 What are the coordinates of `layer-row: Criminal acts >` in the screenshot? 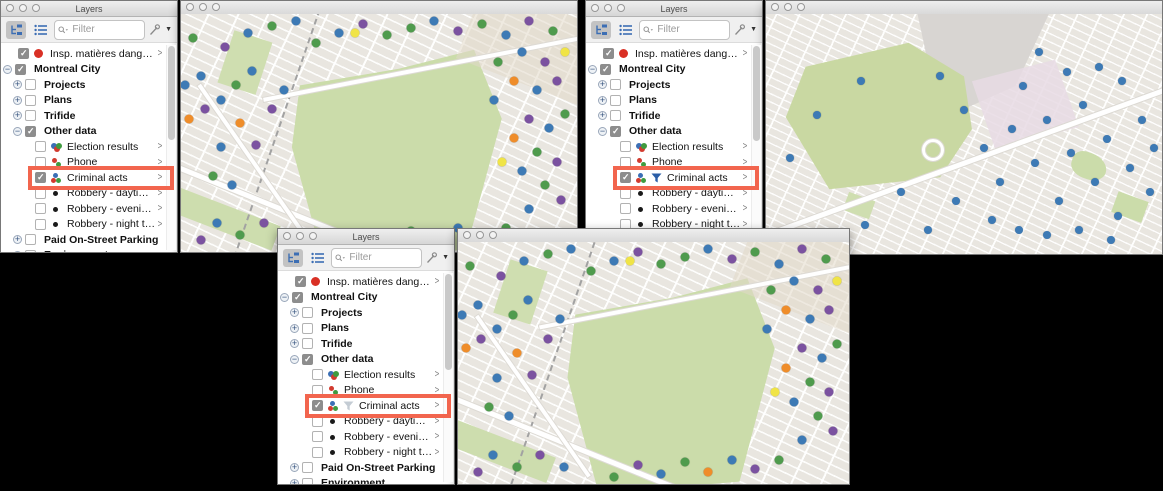 It's located at (89, 177).